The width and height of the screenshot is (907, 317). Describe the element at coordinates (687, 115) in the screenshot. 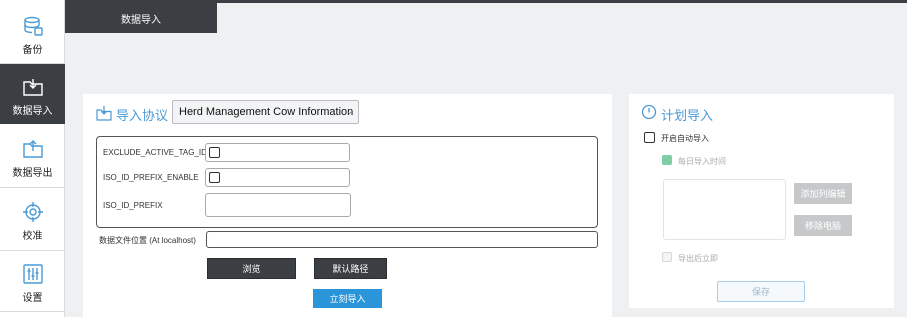

I see `schedule-import-title: 计划导入` at that location.